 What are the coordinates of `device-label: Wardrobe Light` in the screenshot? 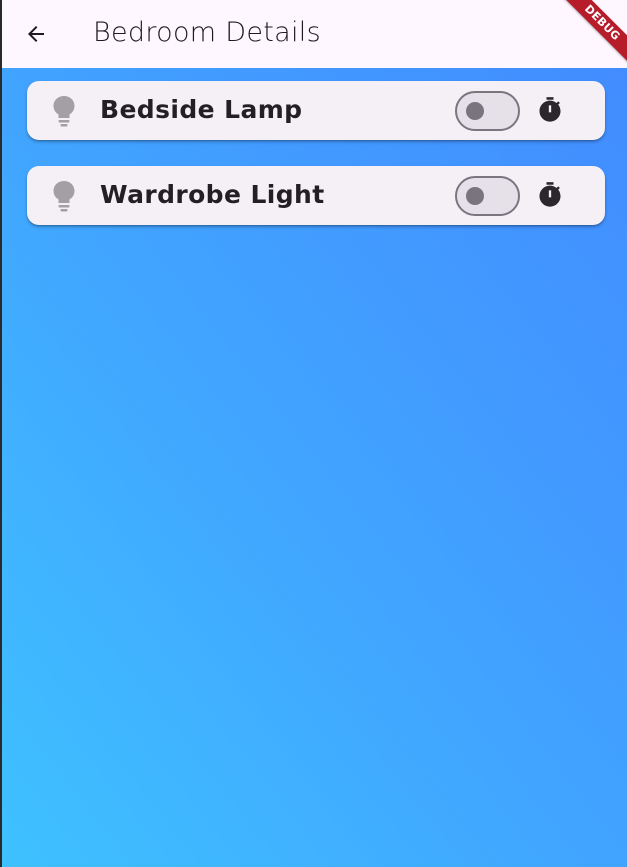 It's located at (212, 194).